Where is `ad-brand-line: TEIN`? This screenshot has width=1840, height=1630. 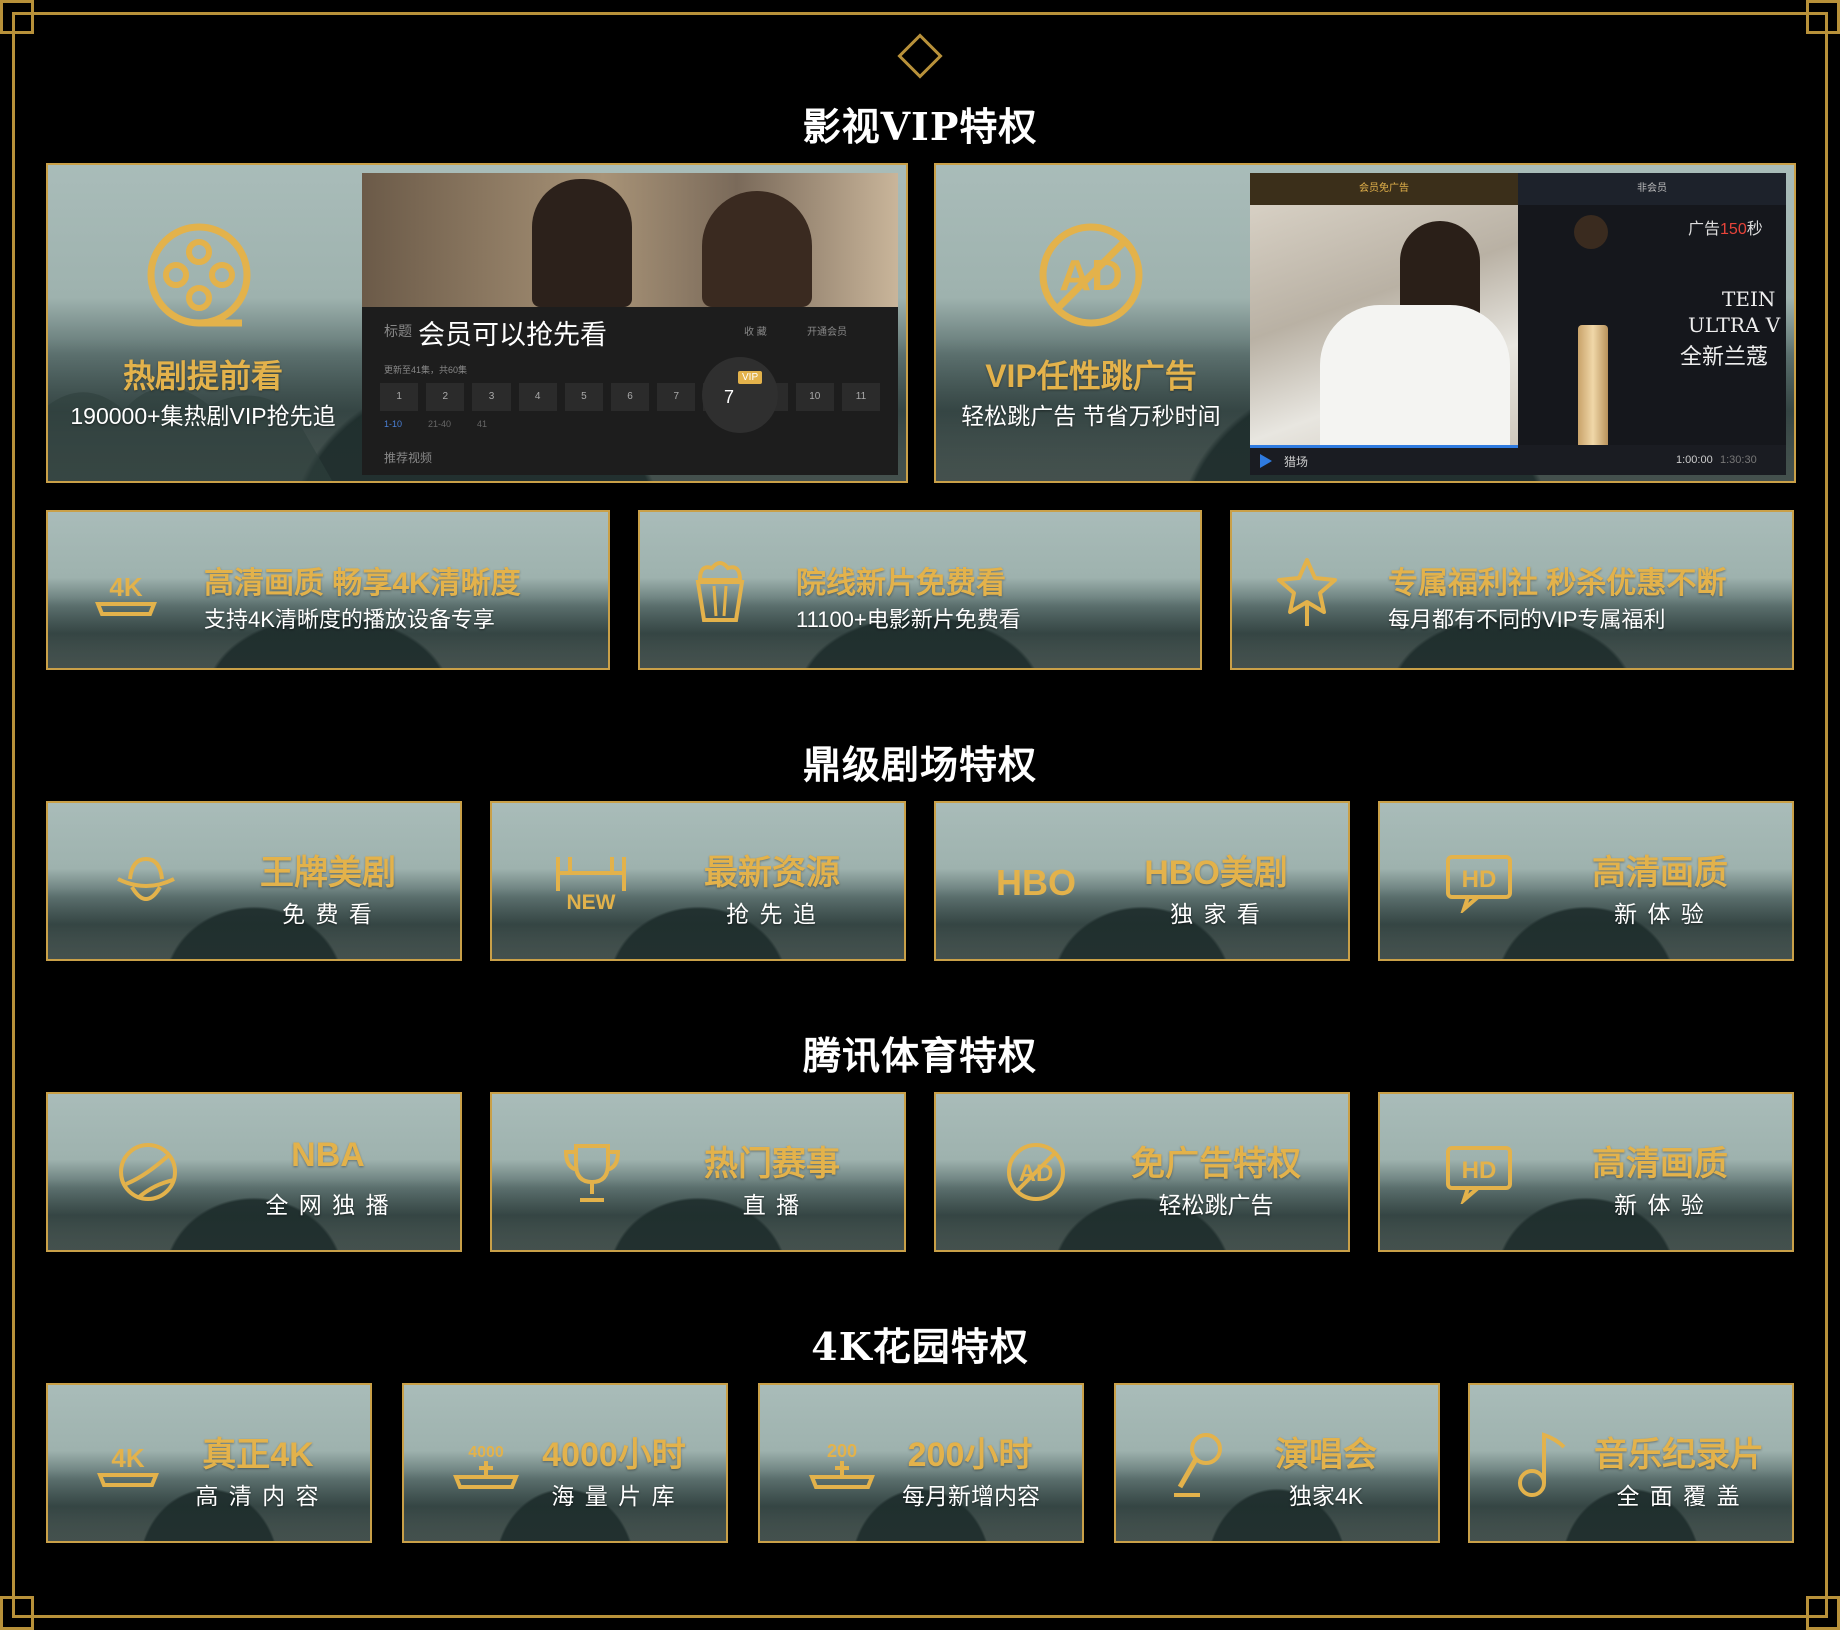 ad-brand-line: TEIN is located at coordinates (1749, 299).